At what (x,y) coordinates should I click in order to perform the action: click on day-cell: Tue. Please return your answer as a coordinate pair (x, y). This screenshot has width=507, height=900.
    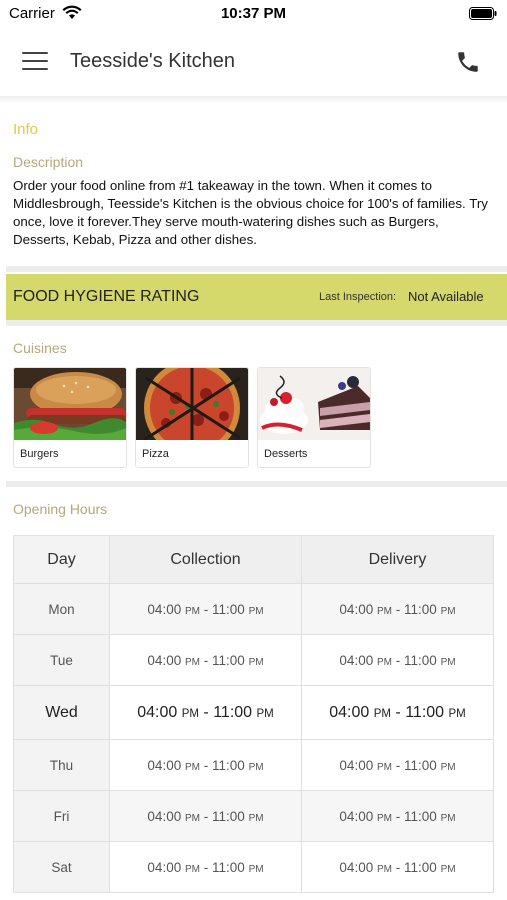
    Looking at the image, I should click on (61, 660).